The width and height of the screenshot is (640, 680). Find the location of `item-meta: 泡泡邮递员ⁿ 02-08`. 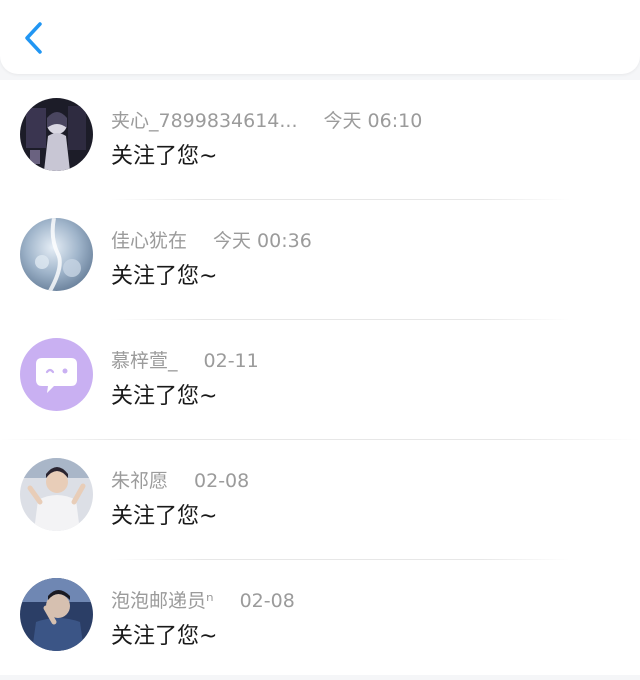

item-meta: 泡泡邮递员ⁿ 02-08 is located at coordinates (203, 599).